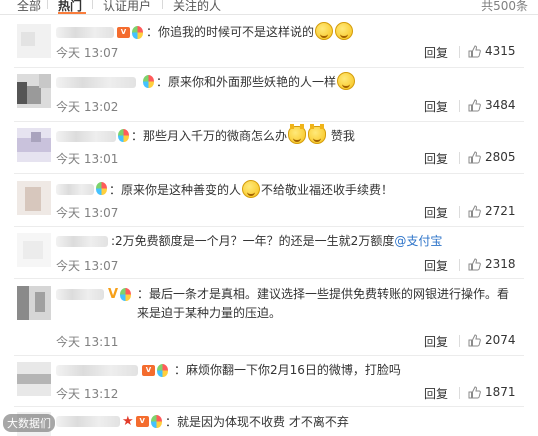  Describe the element at coordinates (29, 7) in the screenshot. I see `tab-all: 全部` at that location.